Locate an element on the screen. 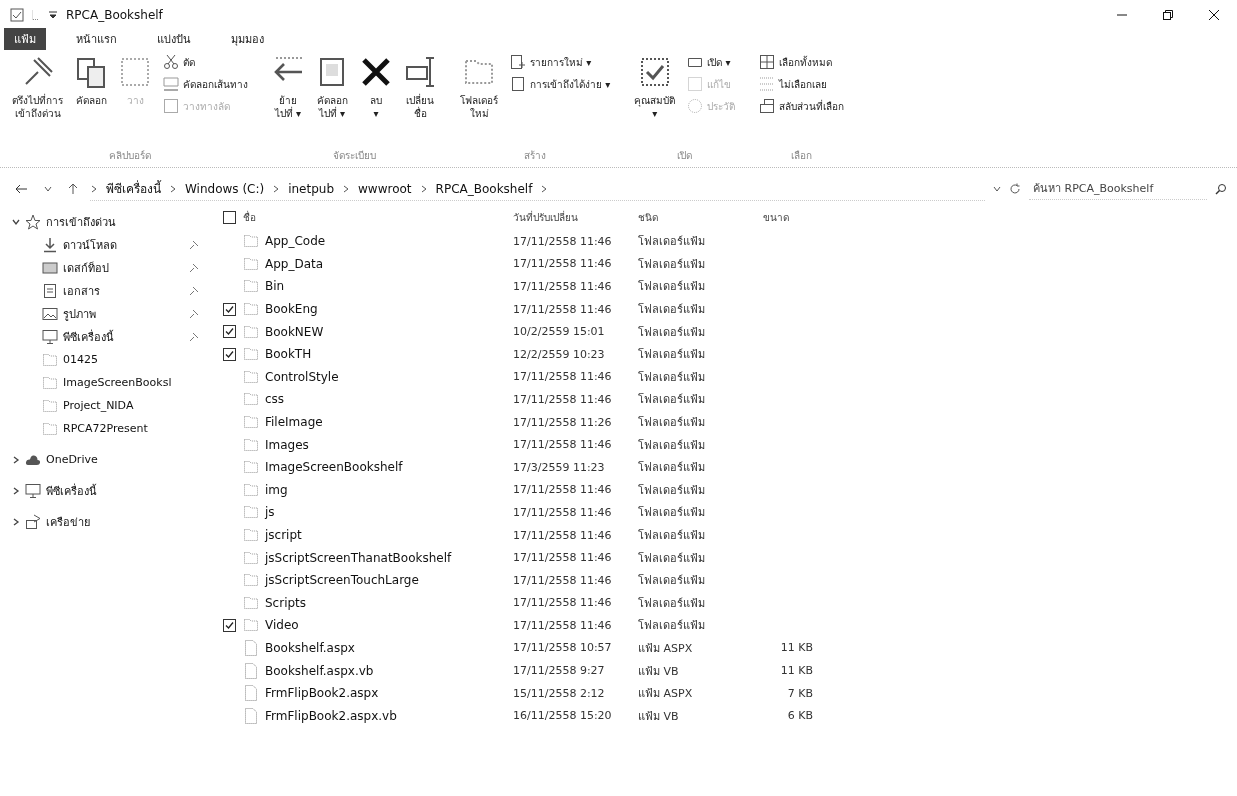 The width and height of the screenshot is (1237, 796). search-icon is located at coordinates (1221, 189).